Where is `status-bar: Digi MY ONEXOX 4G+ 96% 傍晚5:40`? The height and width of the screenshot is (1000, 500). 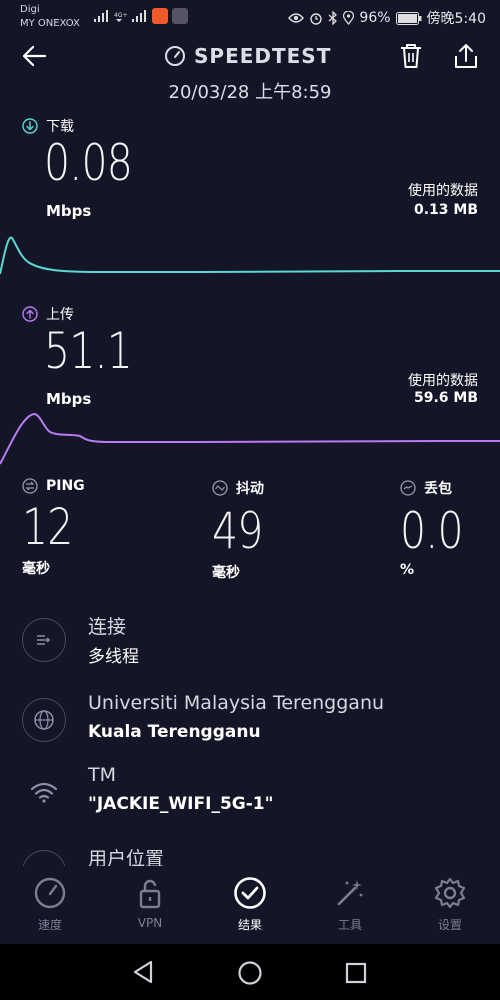
status-bar: Digi MY ONEXOX 4G+ 96% 傍晚5:40 is located at coordinates (250, 17).